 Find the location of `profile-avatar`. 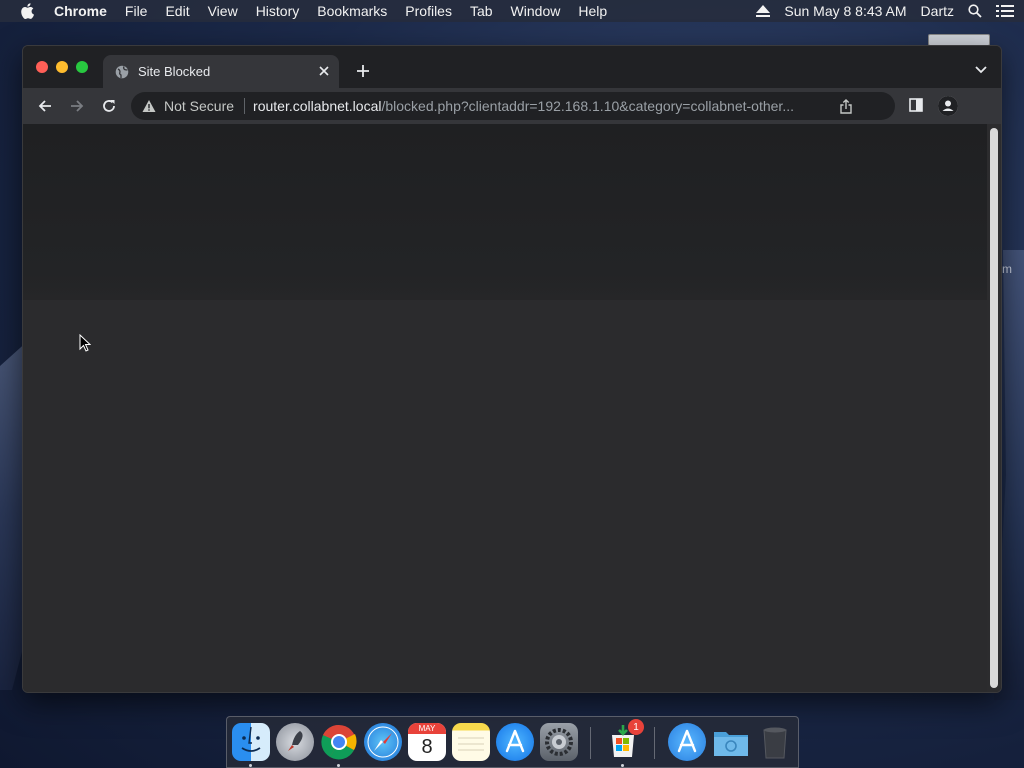

profile-avatar is located at coordinates (948, 106).